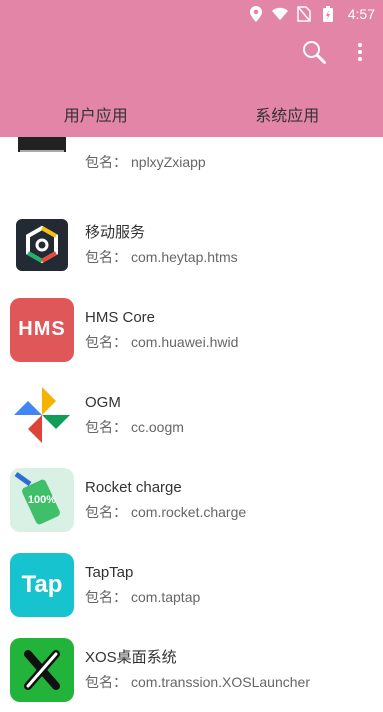 The image size is (383, 712). Describe the element at coordinates (134, 403) in the screenshot. I see `app-name: OGM` at that location.